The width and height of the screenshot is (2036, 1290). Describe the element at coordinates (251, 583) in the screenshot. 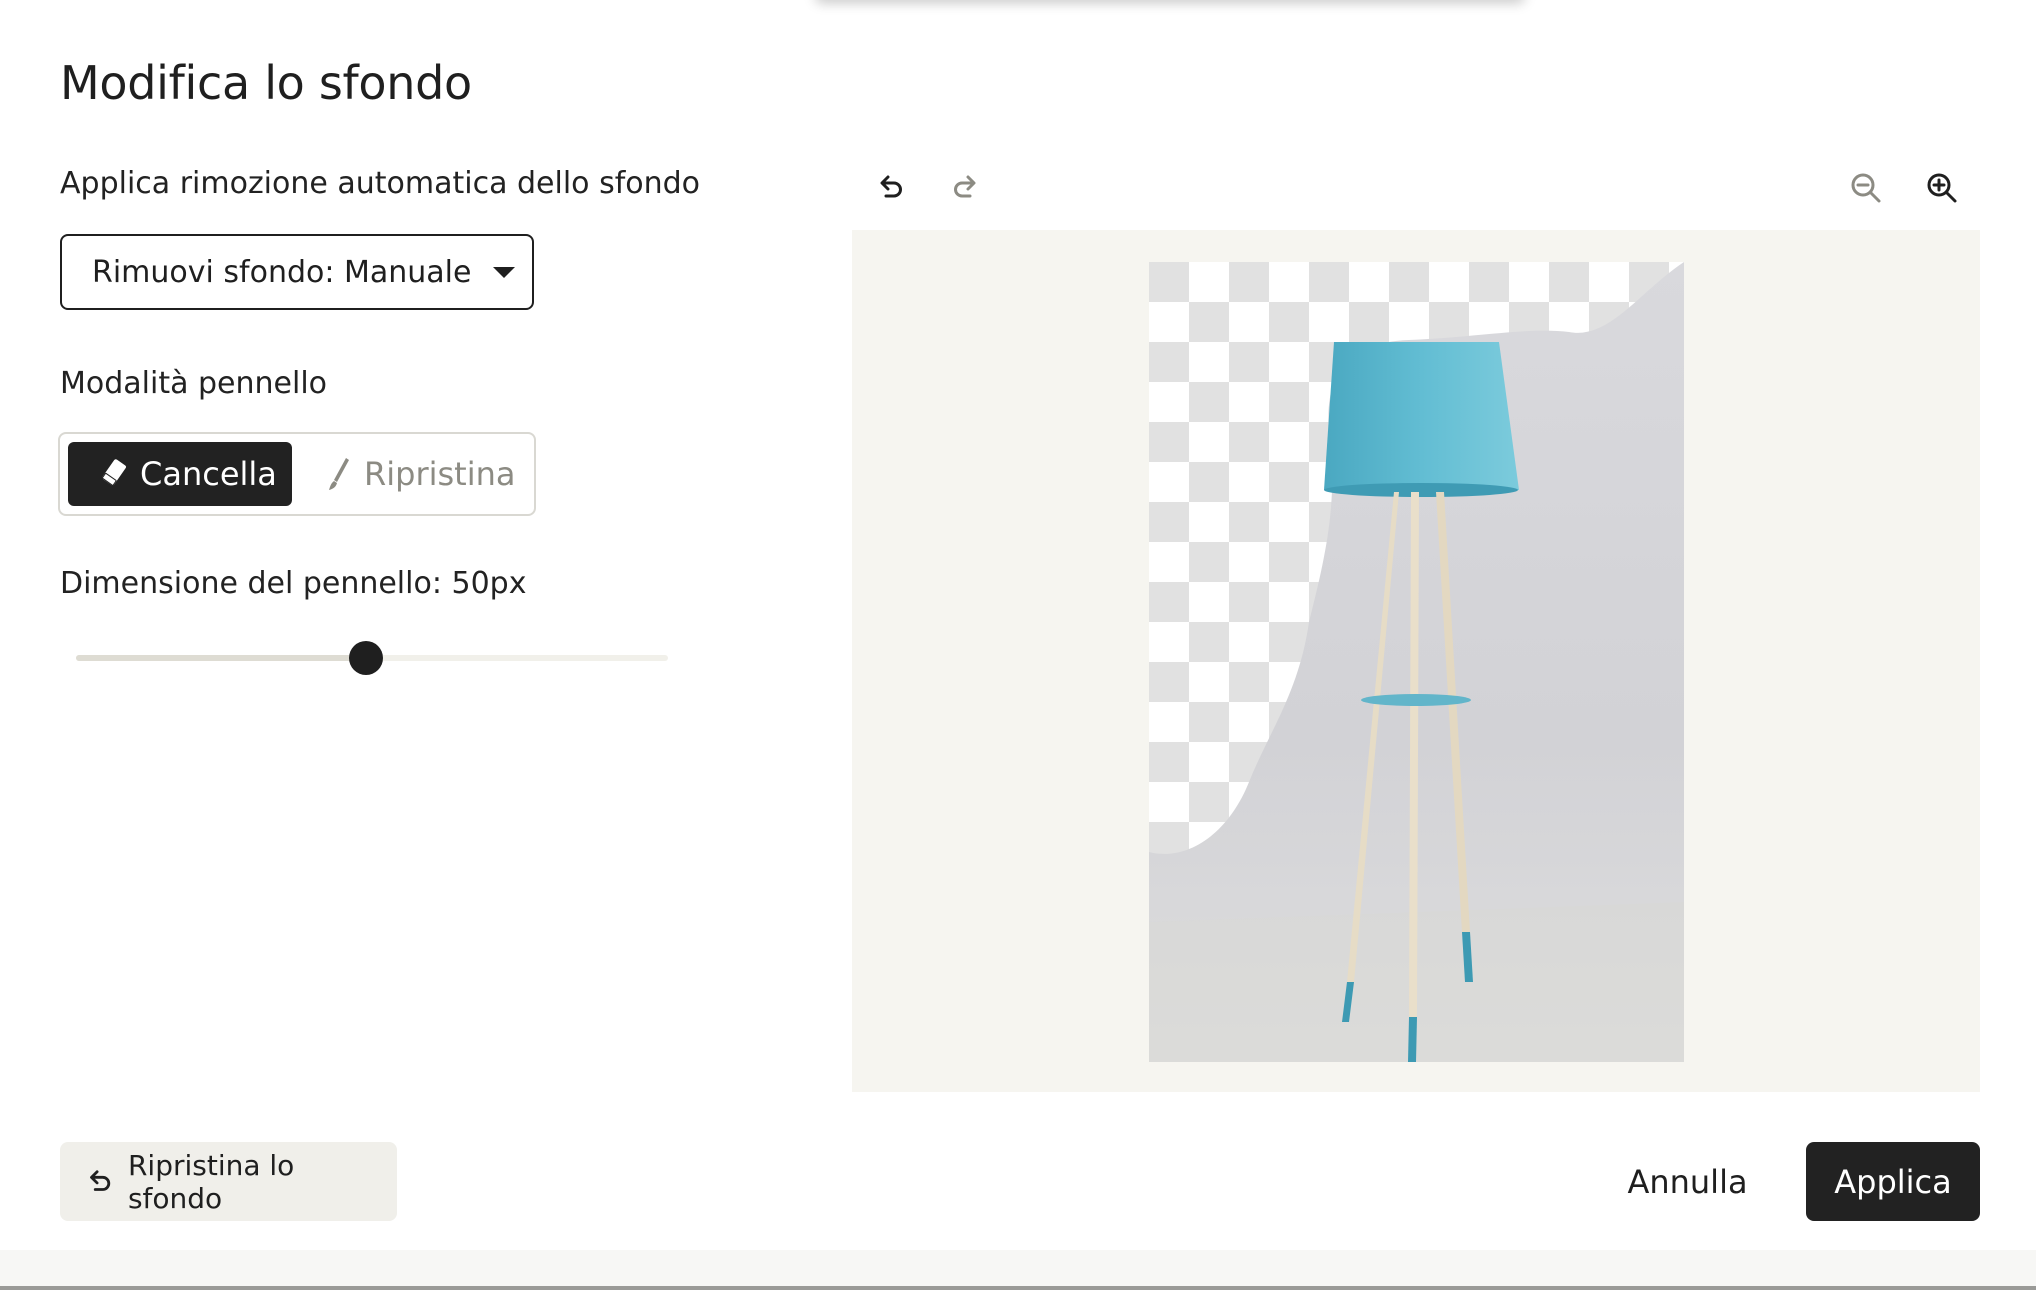

I see `brush-size-caption: Dimensione del pennello:` at that location.